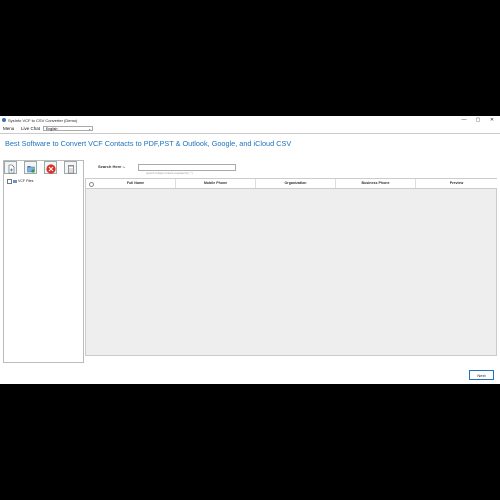 Image resolution: width=500 pixels, height=500 pixels. Describe the element at coordinates (52, 128) in the screenshot. I see `language-value: English` at that location.